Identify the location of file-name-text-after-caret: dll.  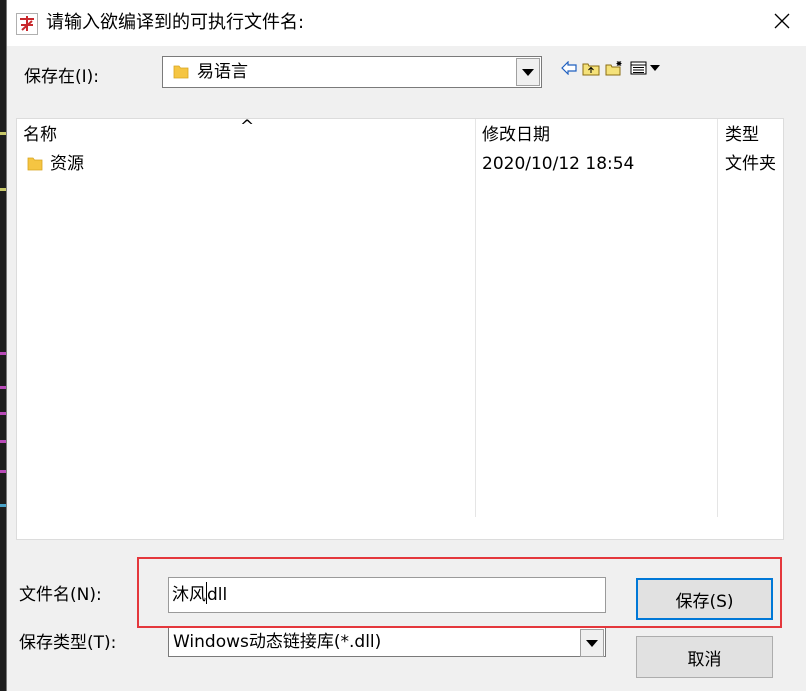
(217, 595).